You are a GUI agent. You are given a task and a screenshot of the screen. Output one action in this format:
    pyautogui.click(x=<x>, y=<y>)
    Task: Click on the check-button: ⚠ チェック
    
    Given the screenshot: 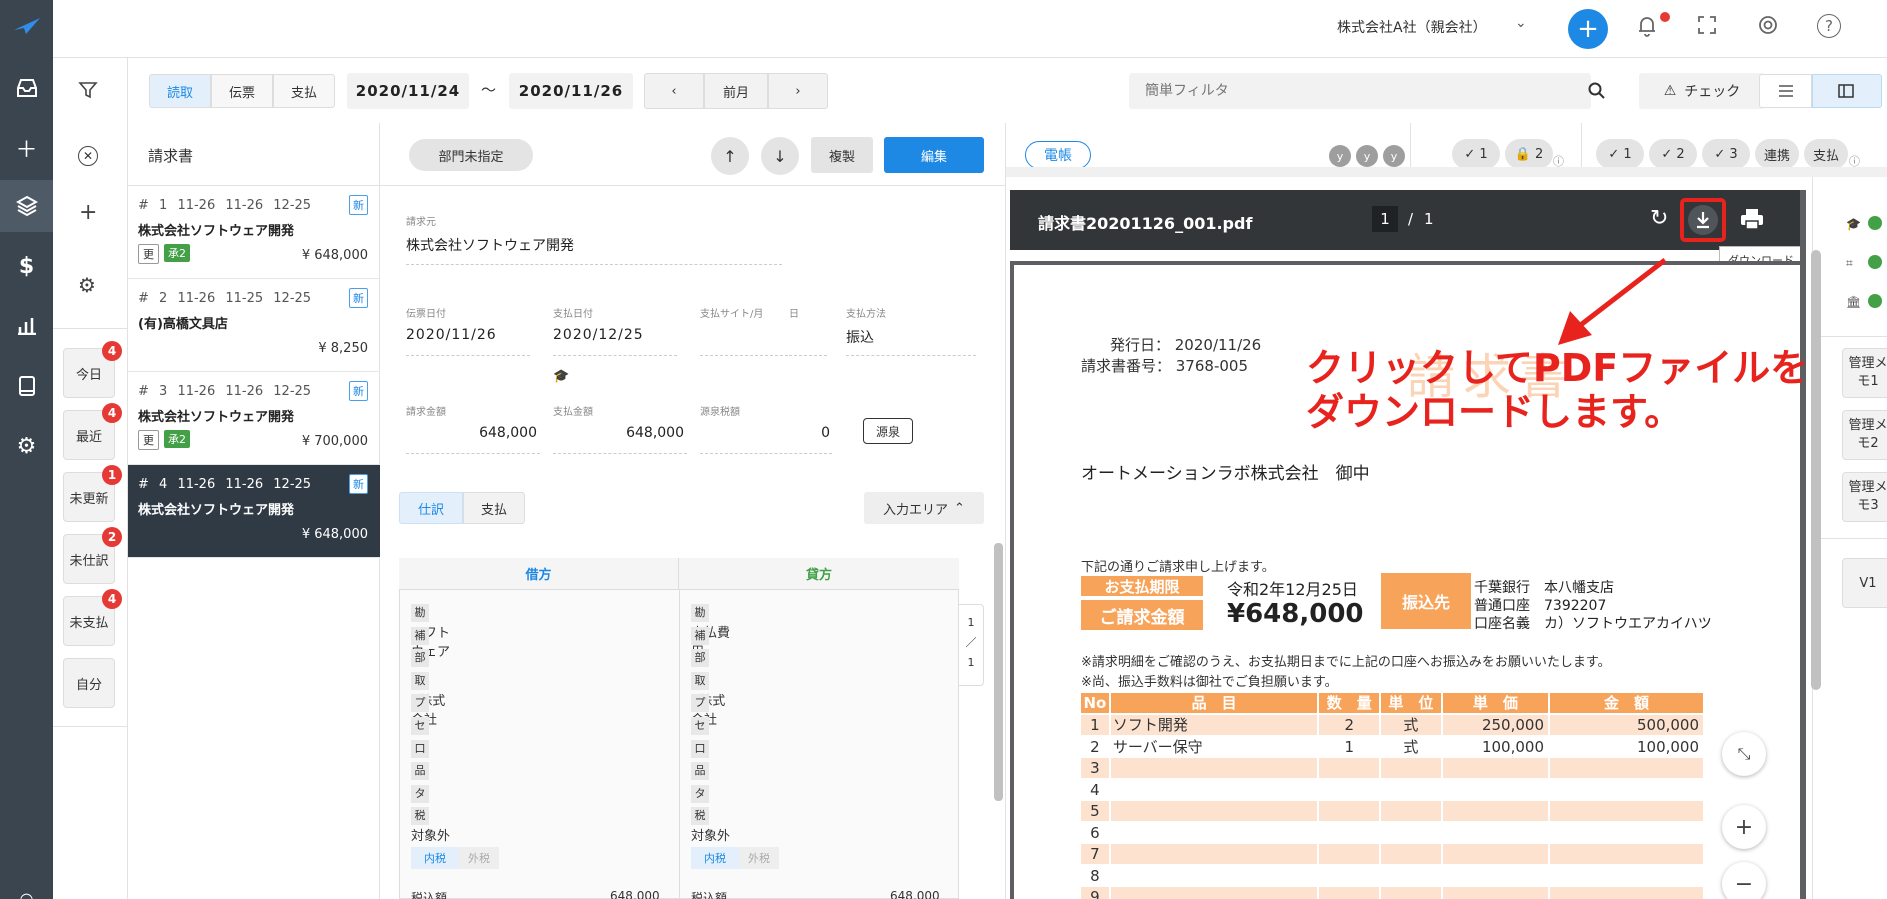 What is the action you would take?
    pyautogui.click(x=1702, y=91)
    